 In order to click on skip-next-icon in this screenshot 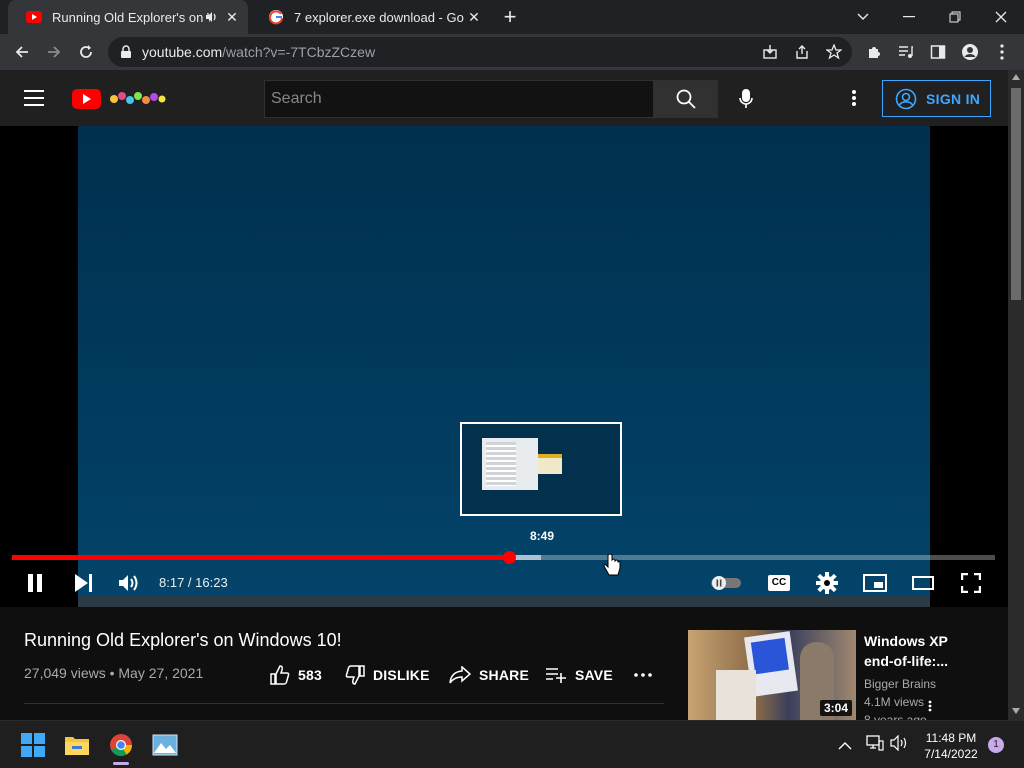, I will do `click(83, 583)`.